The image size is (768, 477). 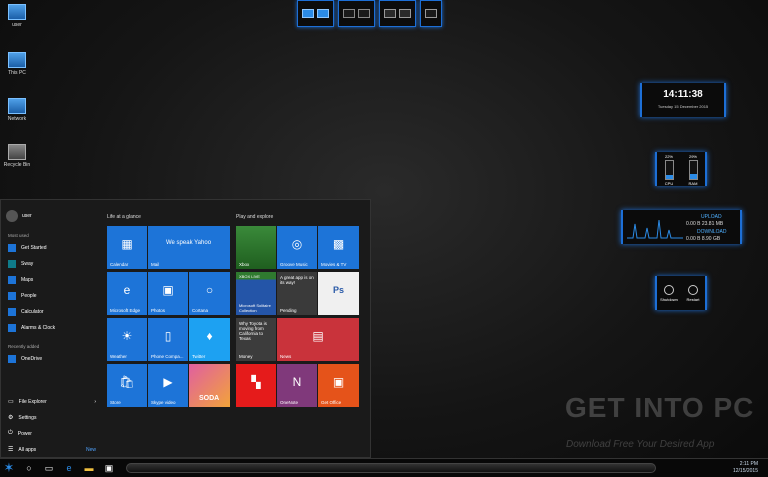 I want to click on app-label: OneDrive, so click(x=32, y=359).